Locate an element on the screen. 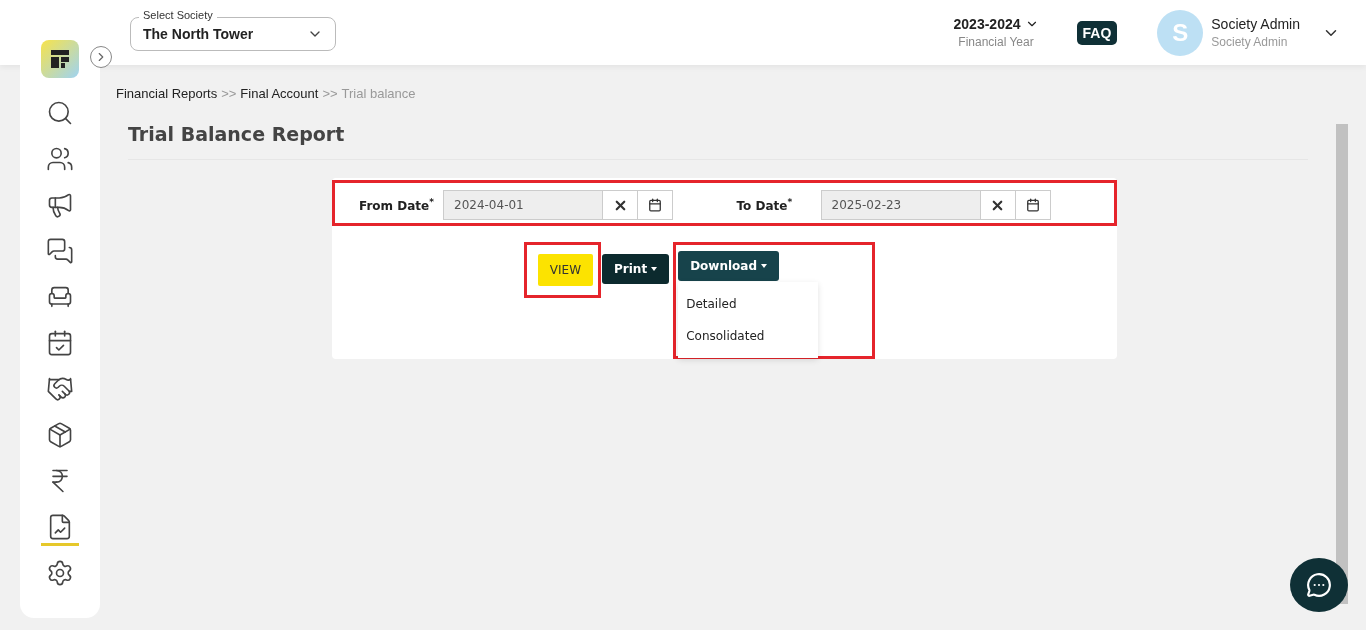 The width and height of the screenshot is (1366, 630). faq-button: FAQ is located at coordinates (1097, 32).